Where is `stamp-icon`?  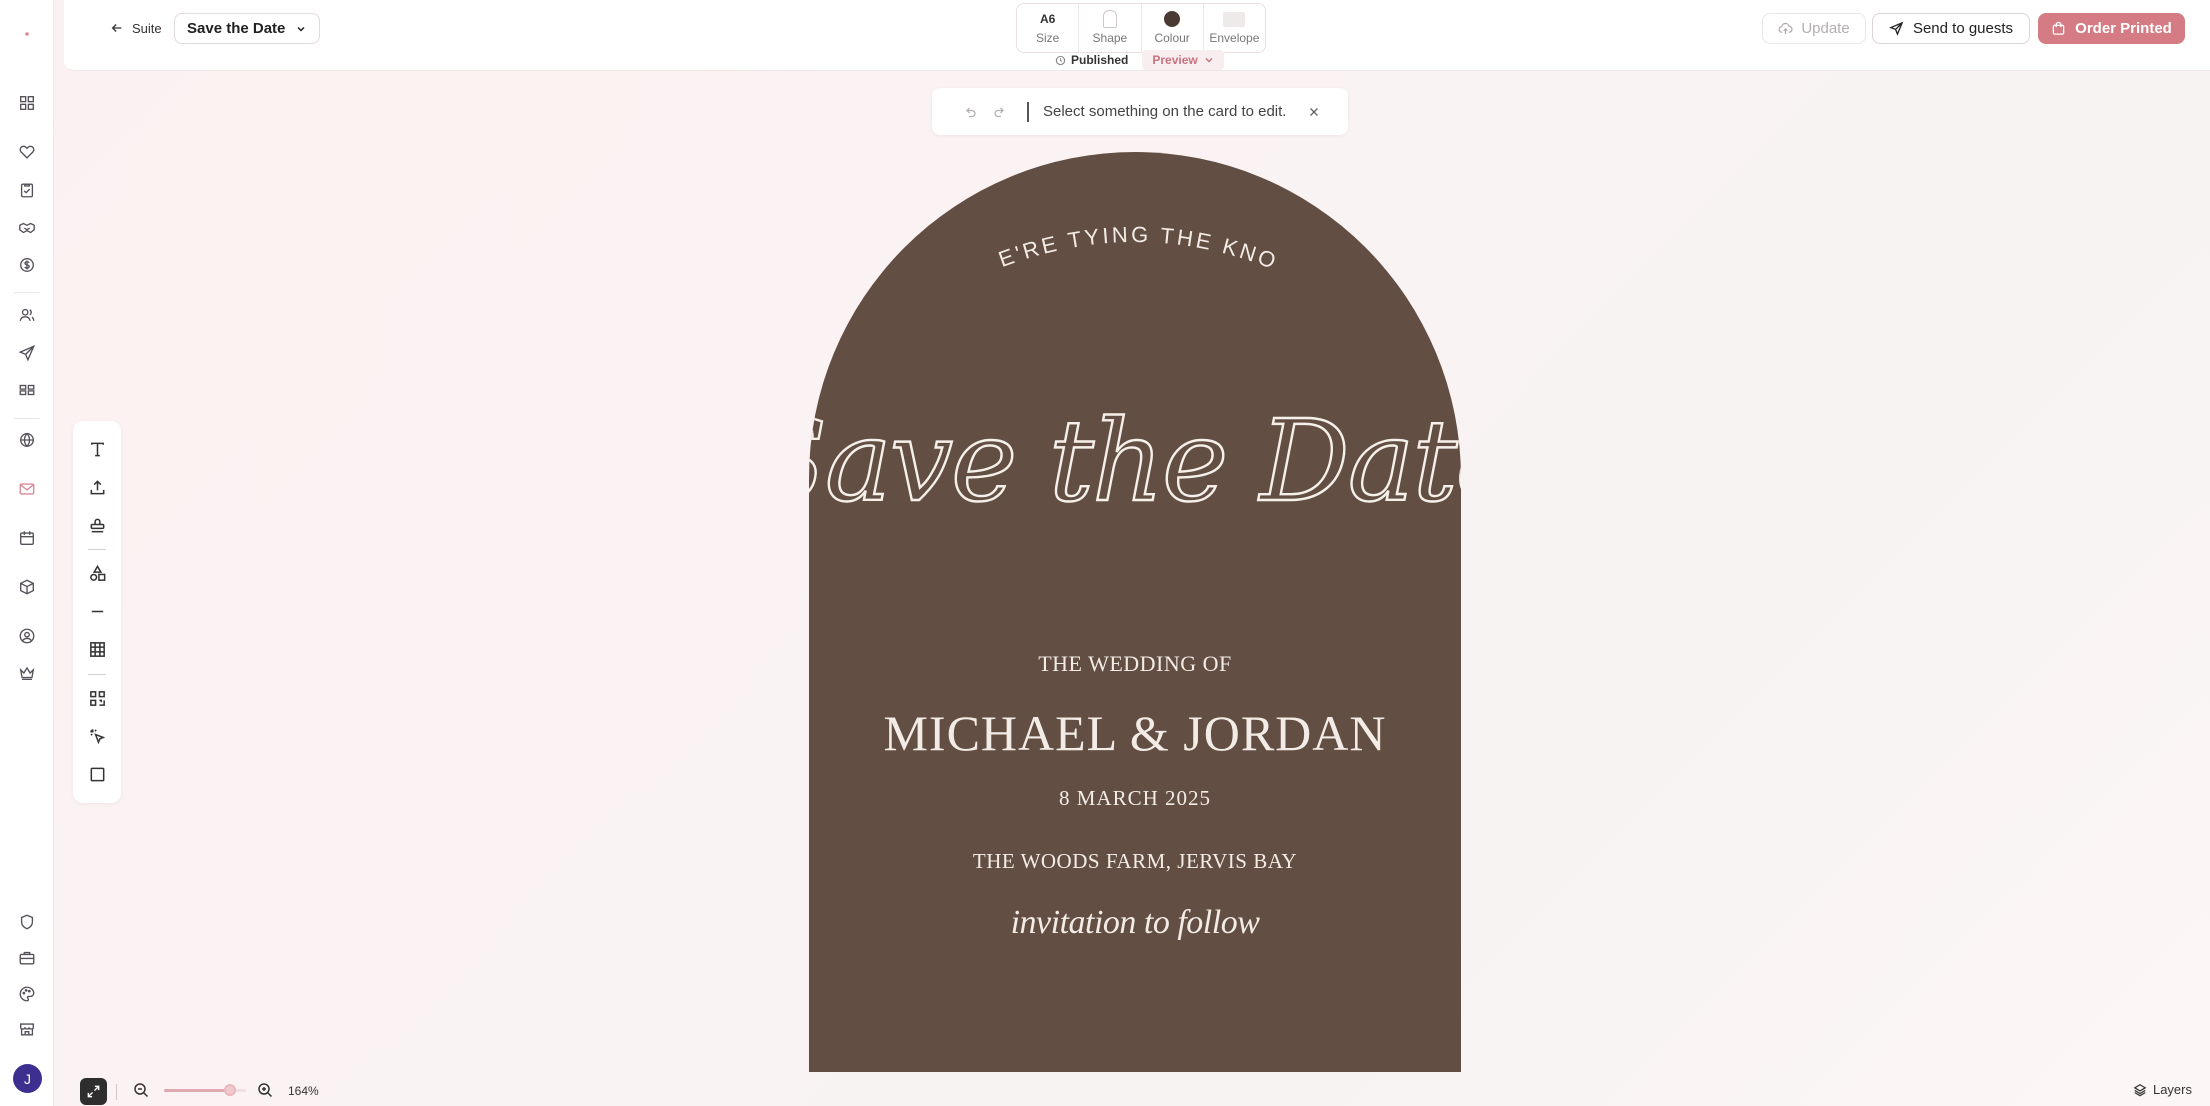
stamp-icon is located at coordinates (97, 525).